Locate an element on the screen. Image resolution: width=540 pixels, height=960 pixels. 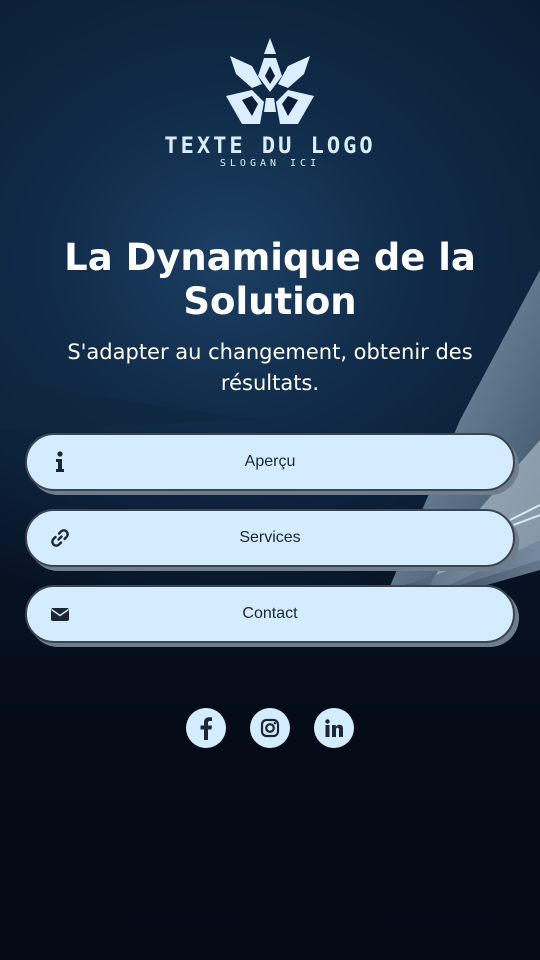
logo: TEXTE DU LOGO SLOGAN ICI is located at coordinates (270, 103).